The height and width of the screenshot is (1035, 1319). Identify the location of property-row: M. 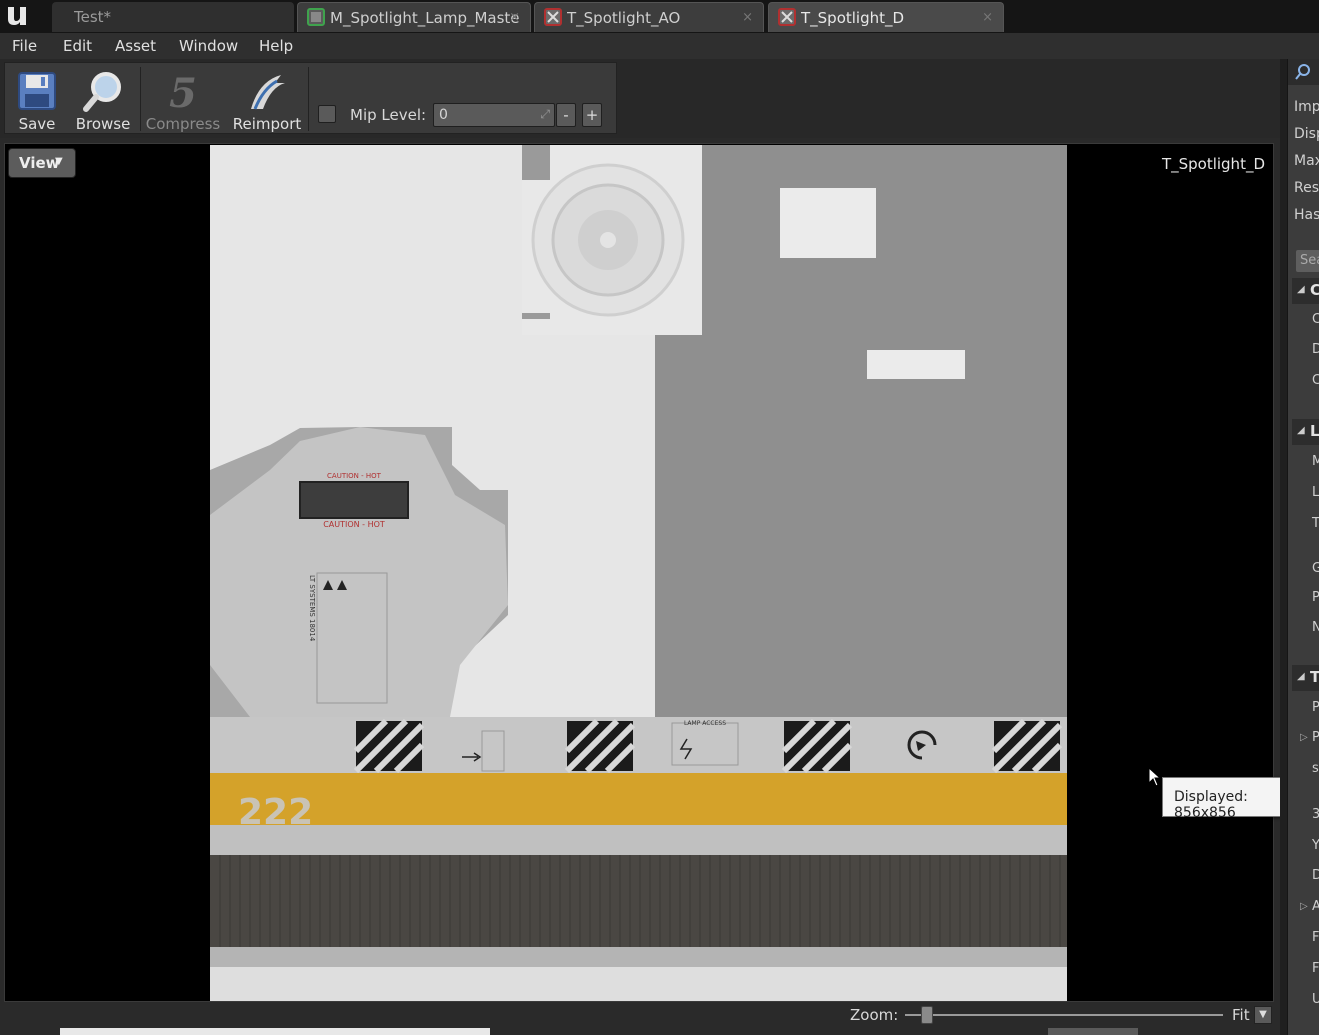
(1315, 461).